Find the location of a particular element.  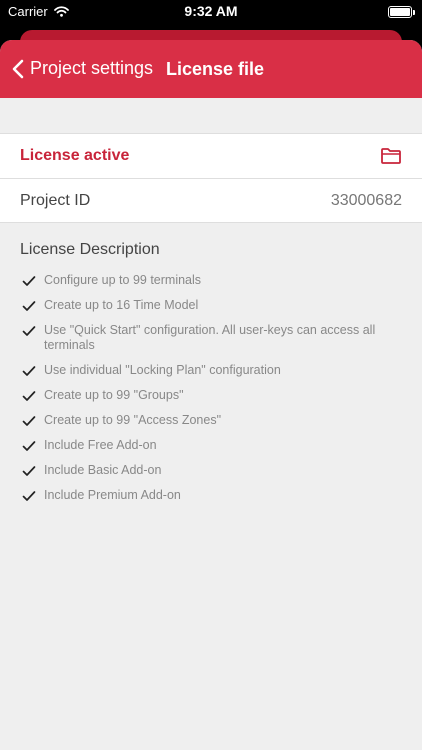

battery-icon is located at coordinates (401, 12).